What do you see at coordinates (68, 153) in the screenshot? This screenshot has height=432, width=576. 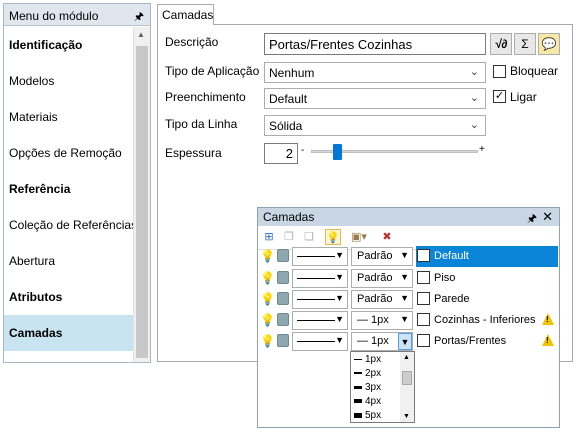 I see `menu-item-opcoes-remocao: Opções de Remoção` at bounding box center [68, 153].